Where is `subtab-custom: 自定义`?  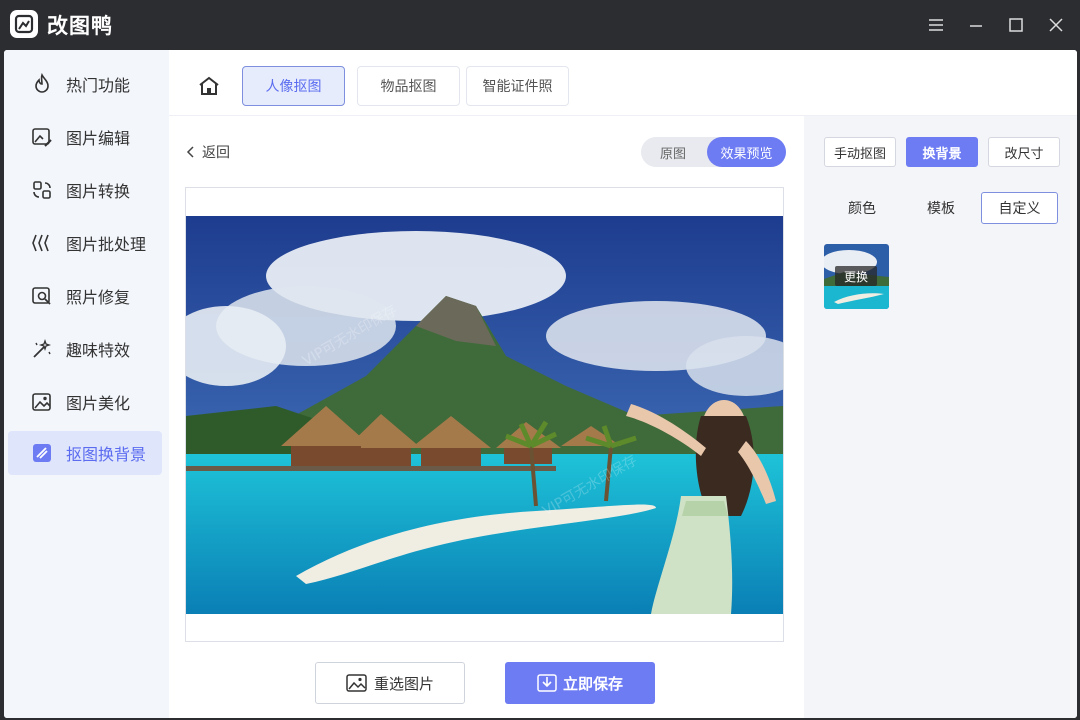 subtab-custom: 自定义 is located at coordinates (1019, 208).